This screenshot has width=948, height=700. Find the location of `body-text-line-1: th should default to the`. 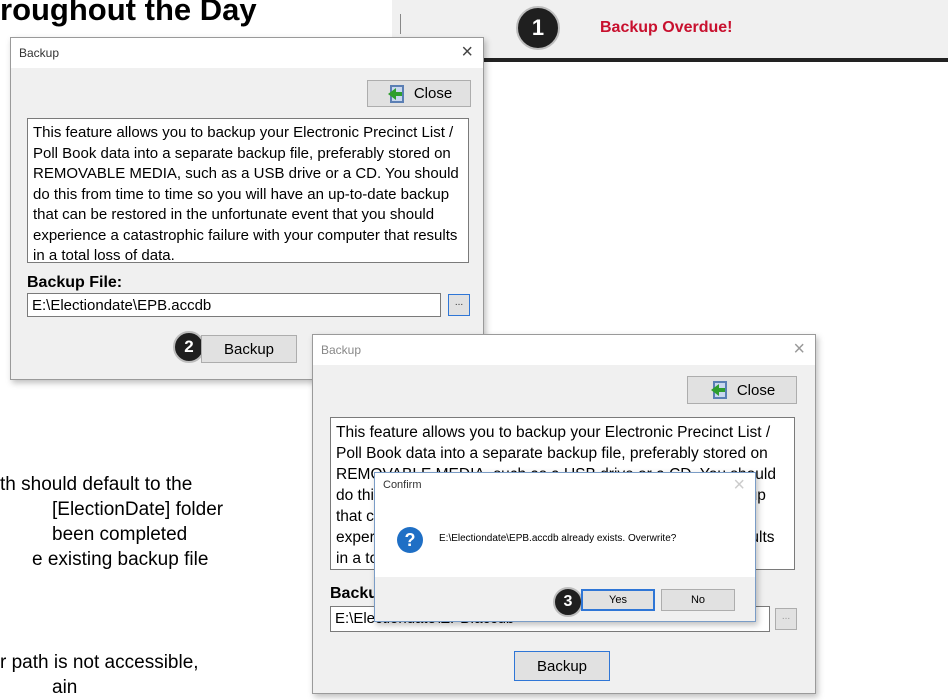

body-text-line-1: th should default to the is located at coordinates (96, 484).